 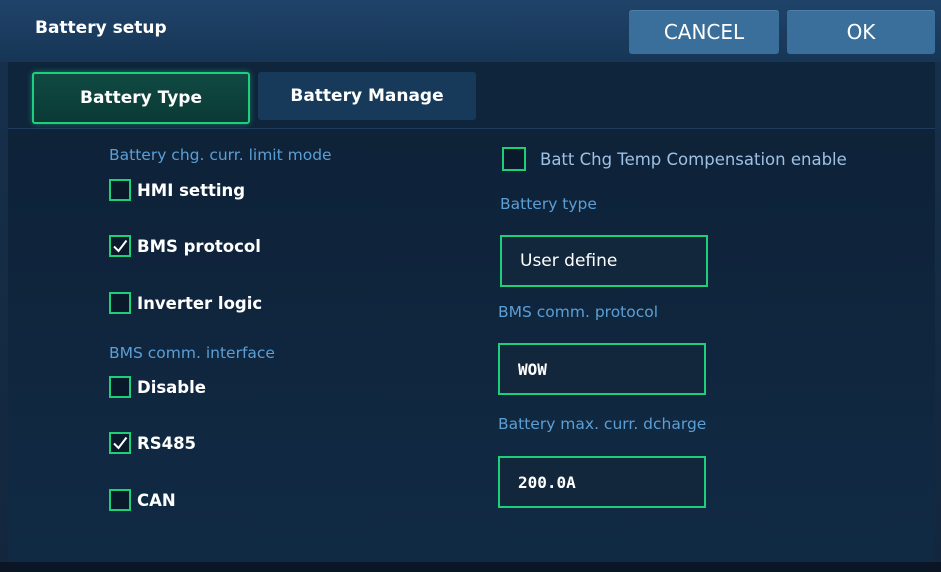 What do you see at coordinates (548, 204) in the screenshot?
I see `battery-type-label: Battery type` at bounding box center [548, 204].